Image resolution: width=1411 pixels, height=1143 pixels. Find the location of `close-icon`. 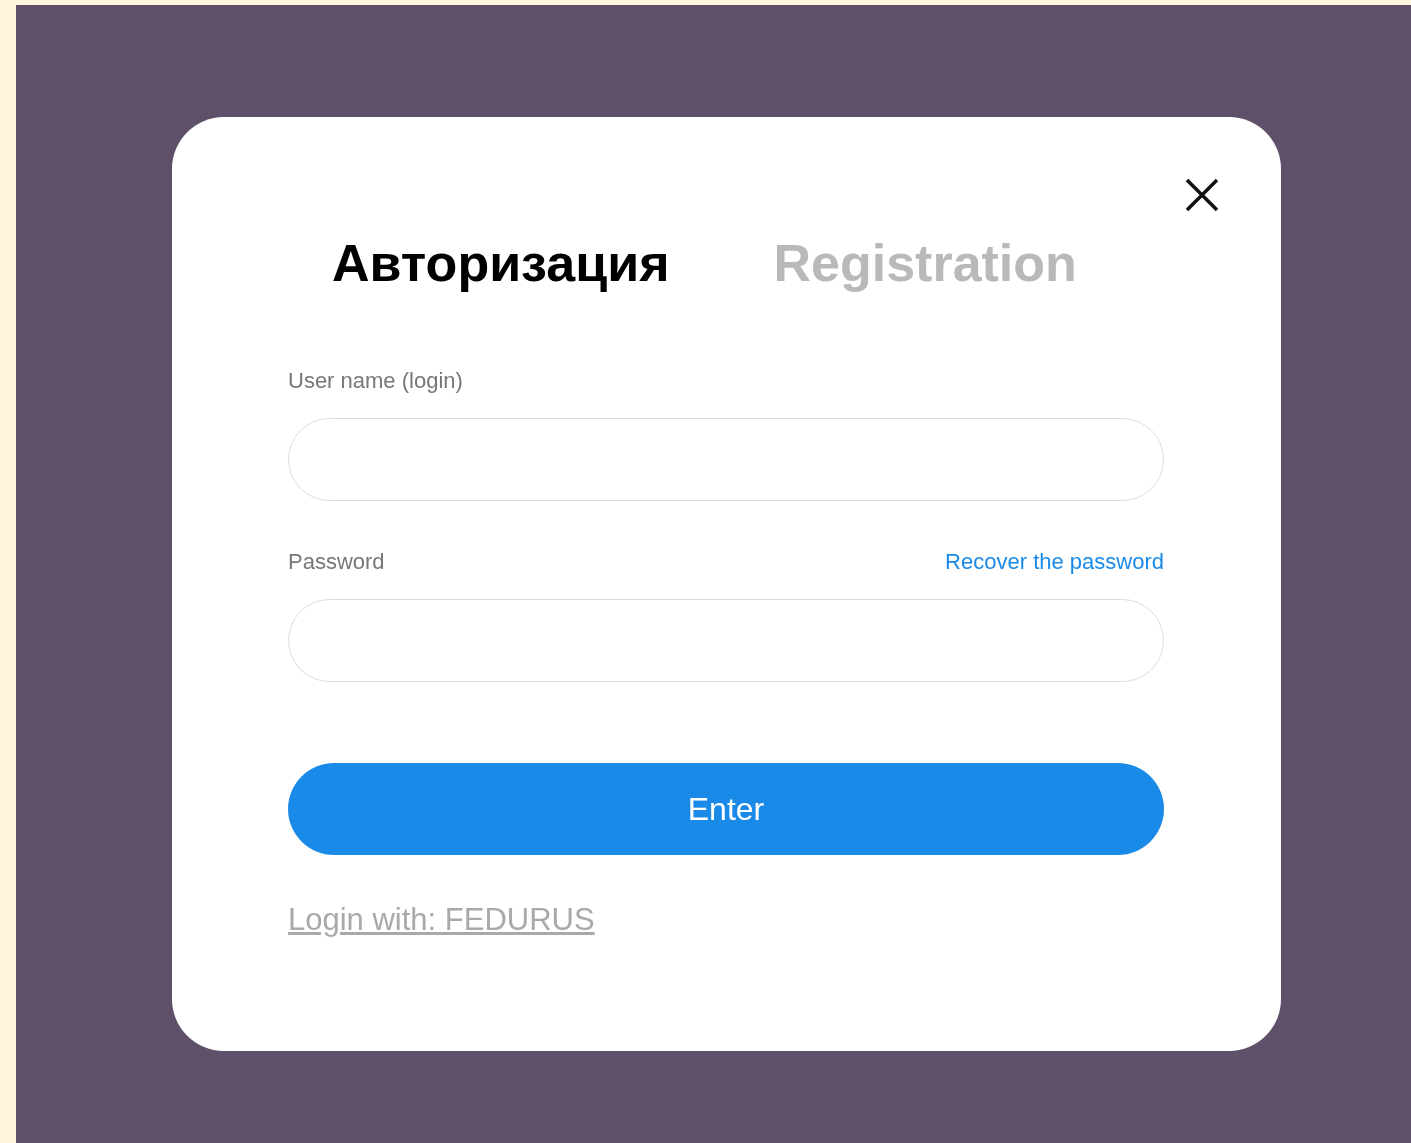

close-icon is located at coordinates (1202, 195).